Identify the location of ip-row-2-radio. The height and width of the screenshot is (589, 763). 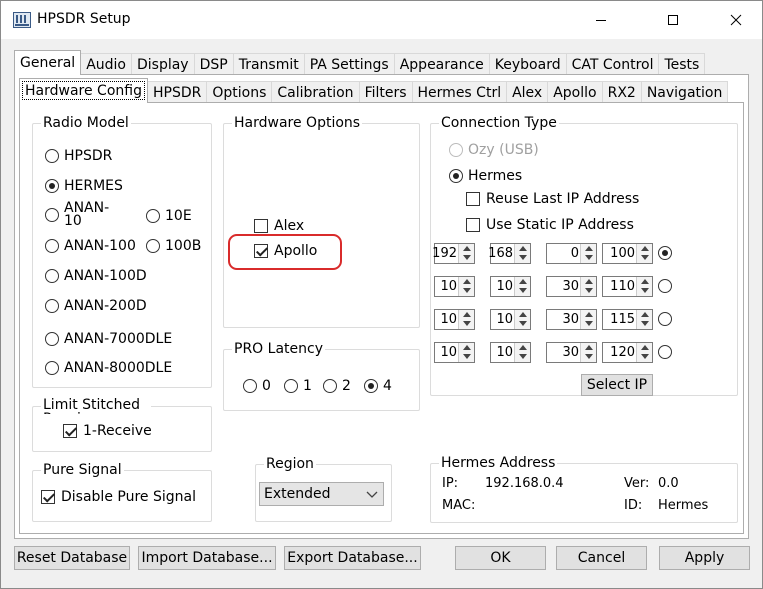
(667, 286).